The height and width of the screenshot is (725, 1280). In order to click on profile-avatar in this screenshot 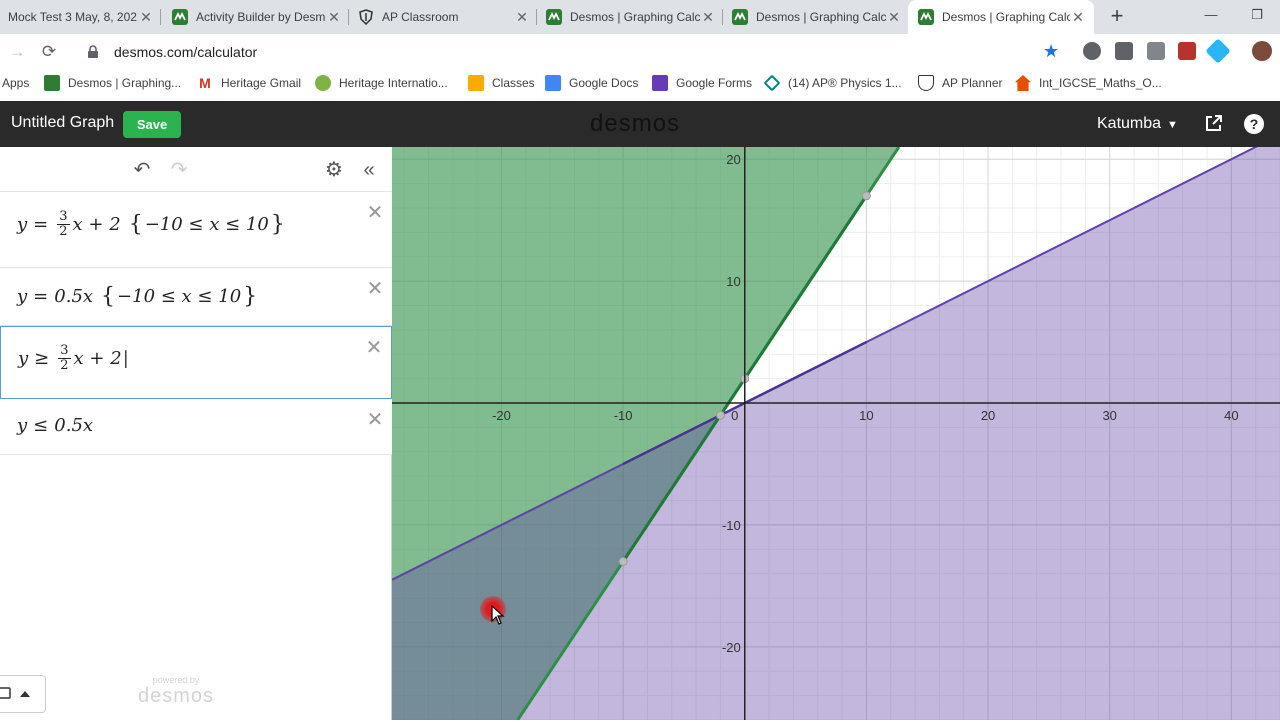, I will do `click(1262, 51)`.